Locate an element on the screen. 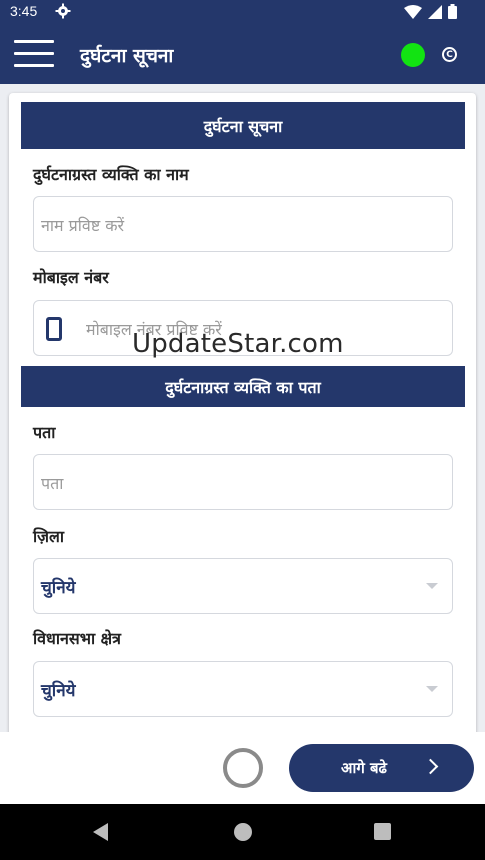 This screenshot has height=860, width=485. battery-icon is located at coordinates (452, 11).